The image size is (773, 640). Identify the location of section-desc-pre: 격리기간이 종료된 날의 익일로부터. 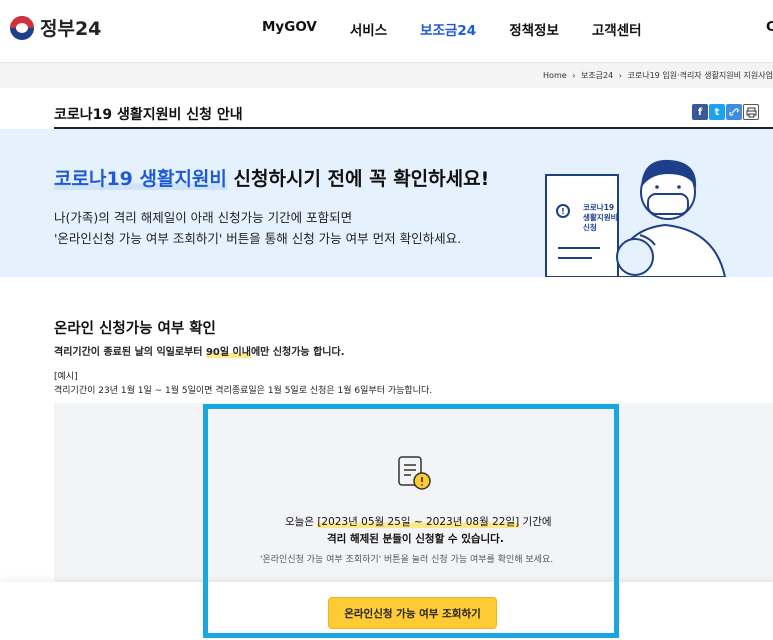
(130, 352).